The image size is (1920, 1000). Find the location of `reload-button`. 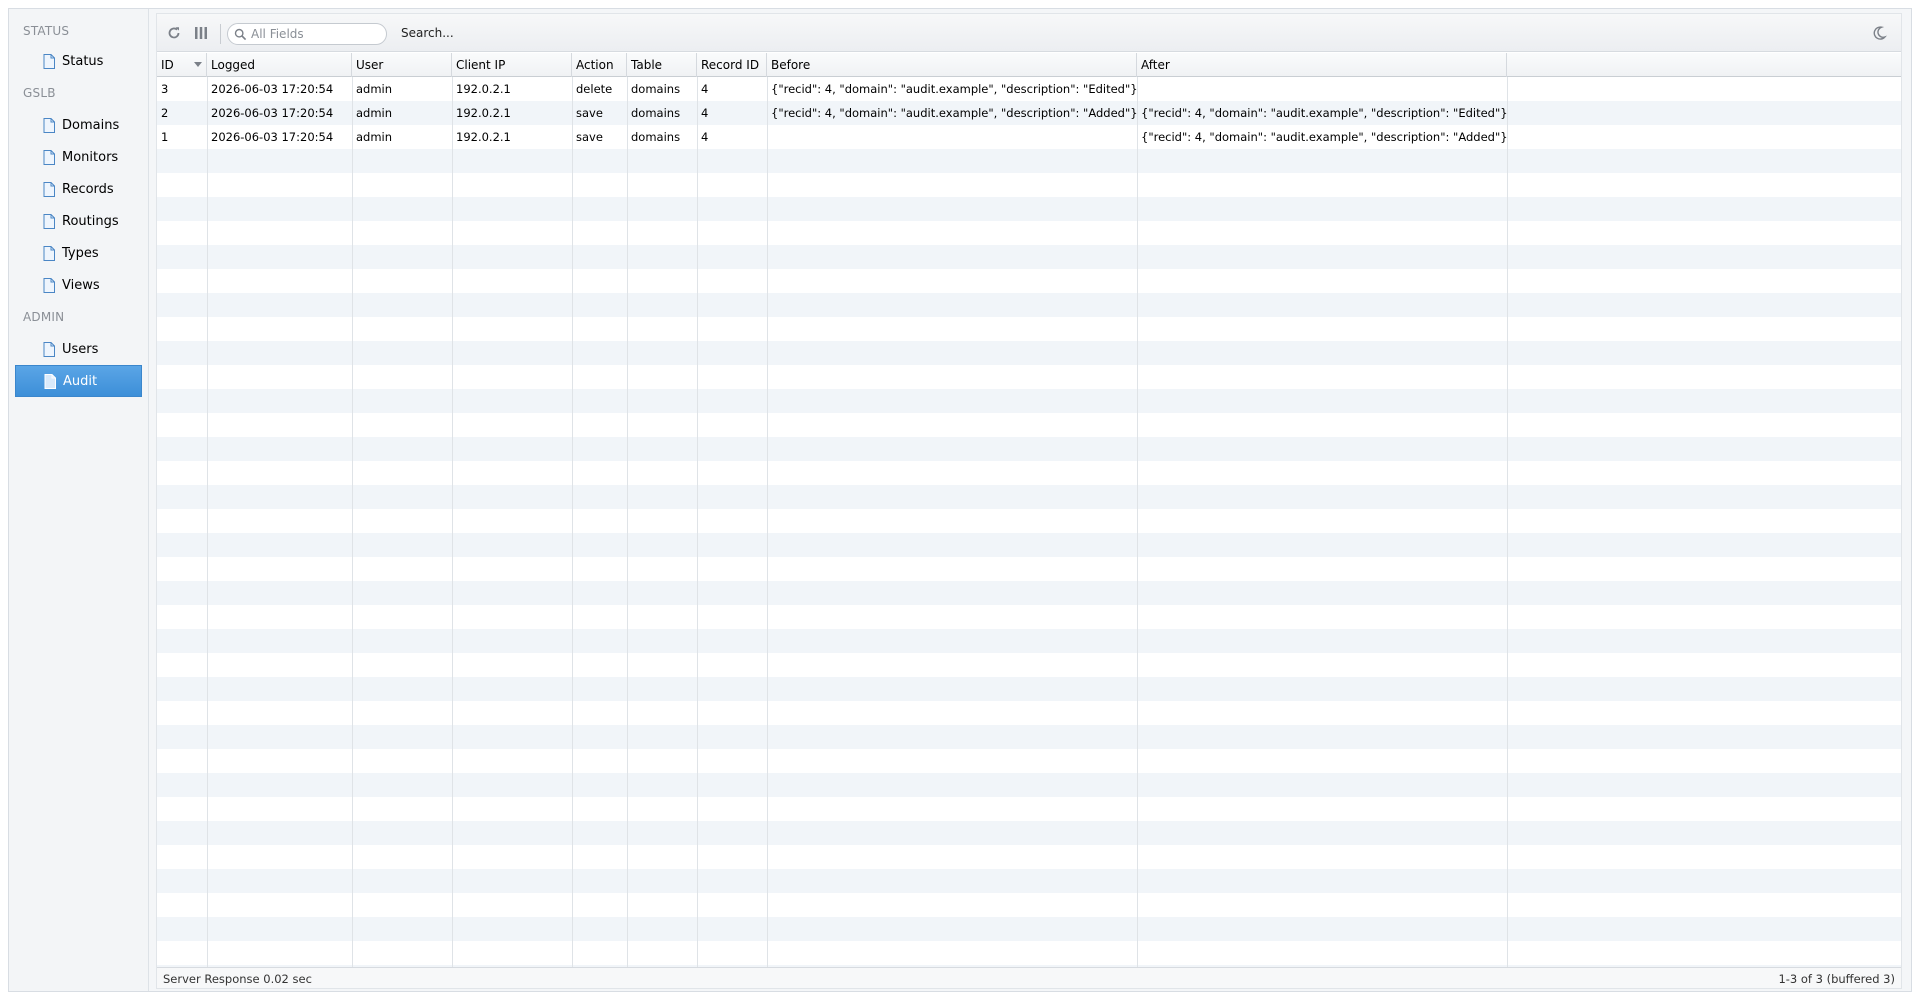

reload-button is located at coordinates (174, 33).